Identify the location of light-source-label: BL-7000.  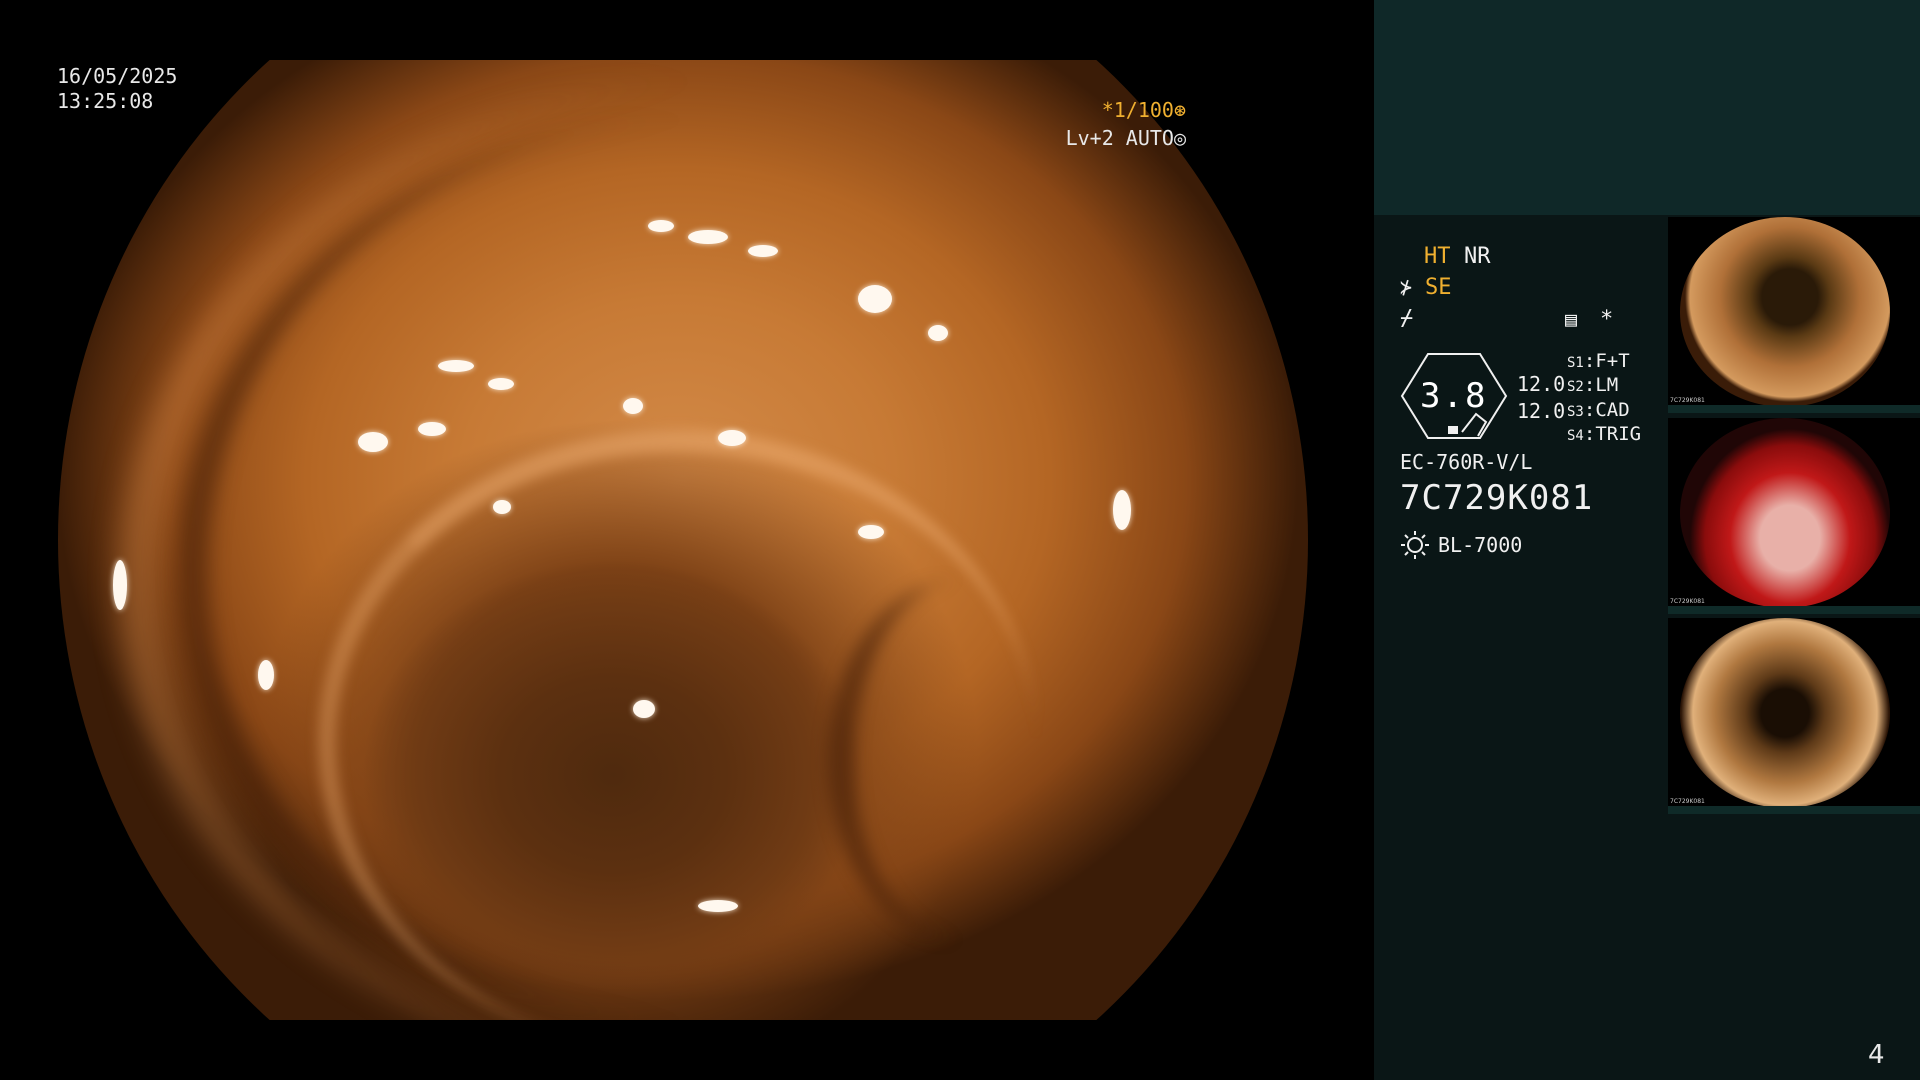
(1480, 545).